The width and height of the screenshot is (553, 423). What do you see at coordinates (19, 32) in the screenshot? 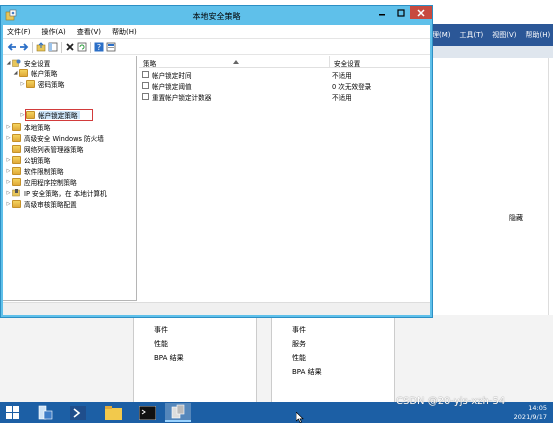
I see `menu-file: 文件(F)` at bounding box center [19, 32].